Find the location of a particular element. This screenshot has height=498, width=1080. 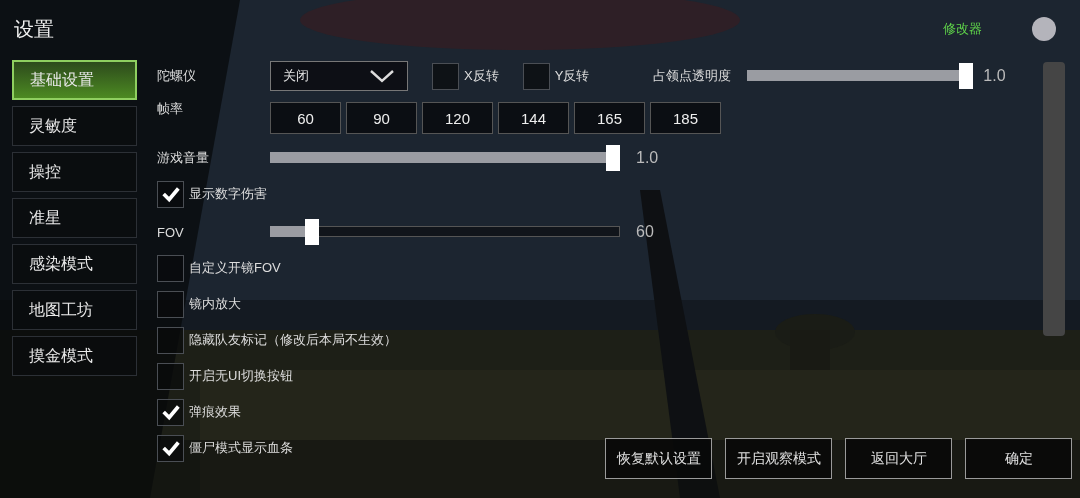

frame-rate-button: 60 is located at coordinates (305, 118).